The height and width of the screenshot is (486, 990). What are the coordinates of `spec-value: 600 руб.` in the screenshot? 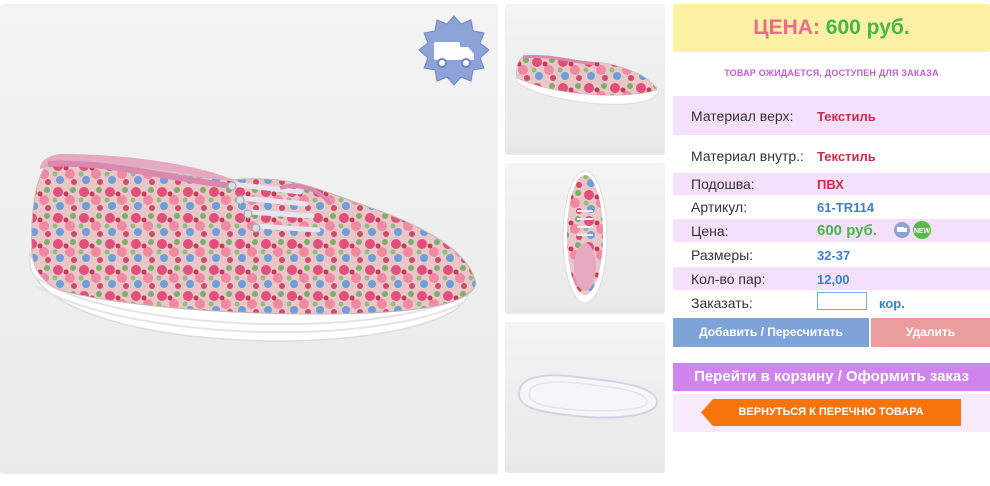 It's located at (847, 230).